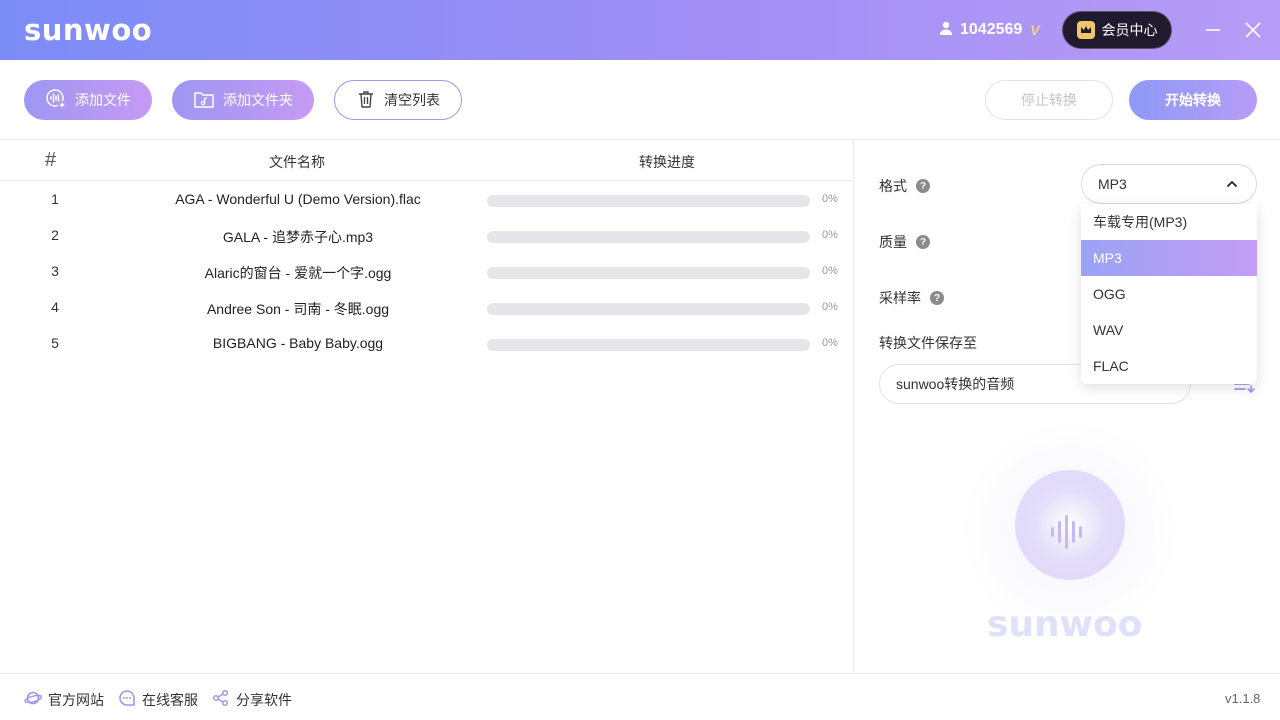 The height and width of the screenshot is (720, 1280). Describe the element at coordinates (33, 699) in the screenshot. I see `planet-icon` at that location.